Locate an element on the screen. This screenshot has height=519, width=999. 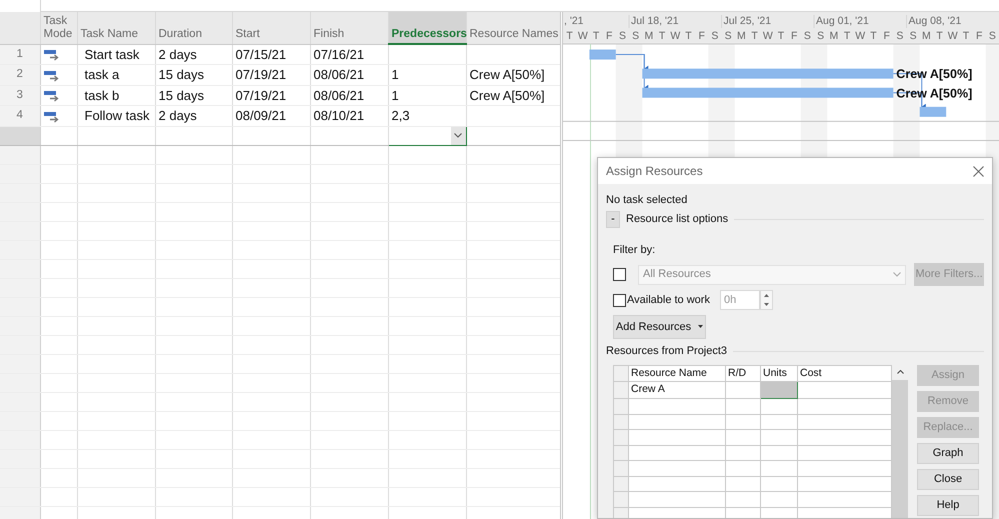
column-header: Finish is located at coordinates (349, 28).